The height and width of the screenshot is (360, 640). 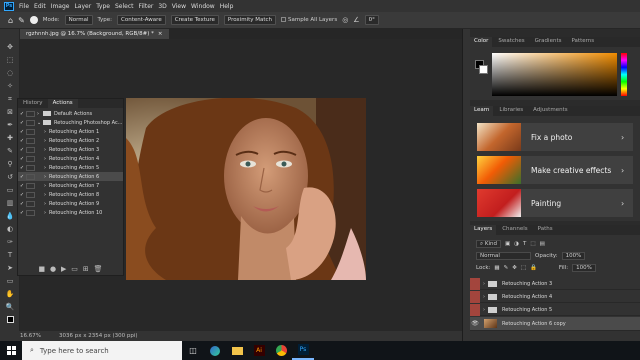 I want to click on filter-shape-icon: ⬚, so click(x=532, y=244).